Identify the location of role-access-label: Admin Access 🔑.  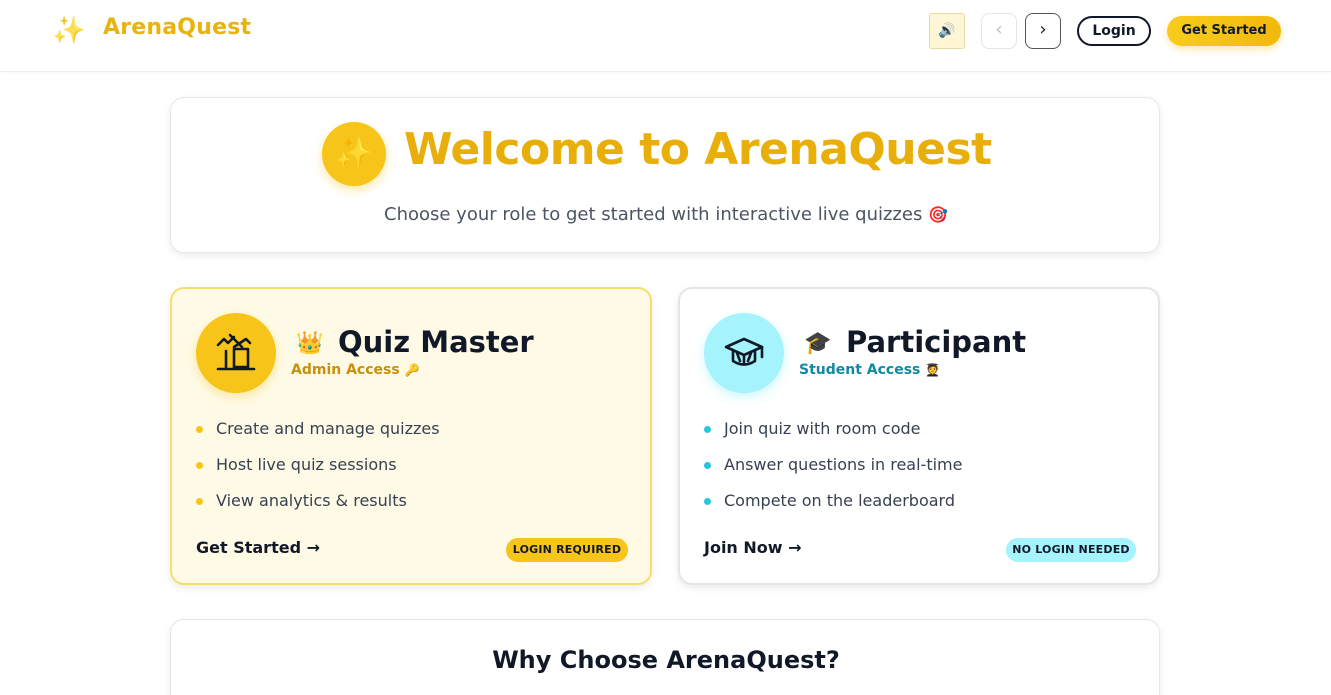
(355, 370).